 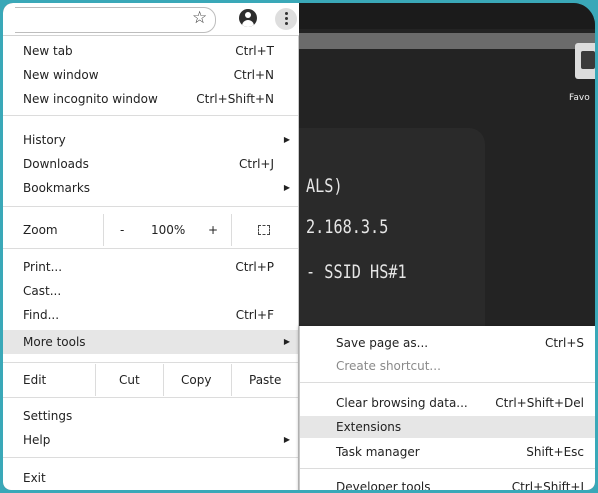 What do you see at coordinates (54, 342) in the screenshot?
I see `menu-item-label: More tools` at bounding box center [54, 342].